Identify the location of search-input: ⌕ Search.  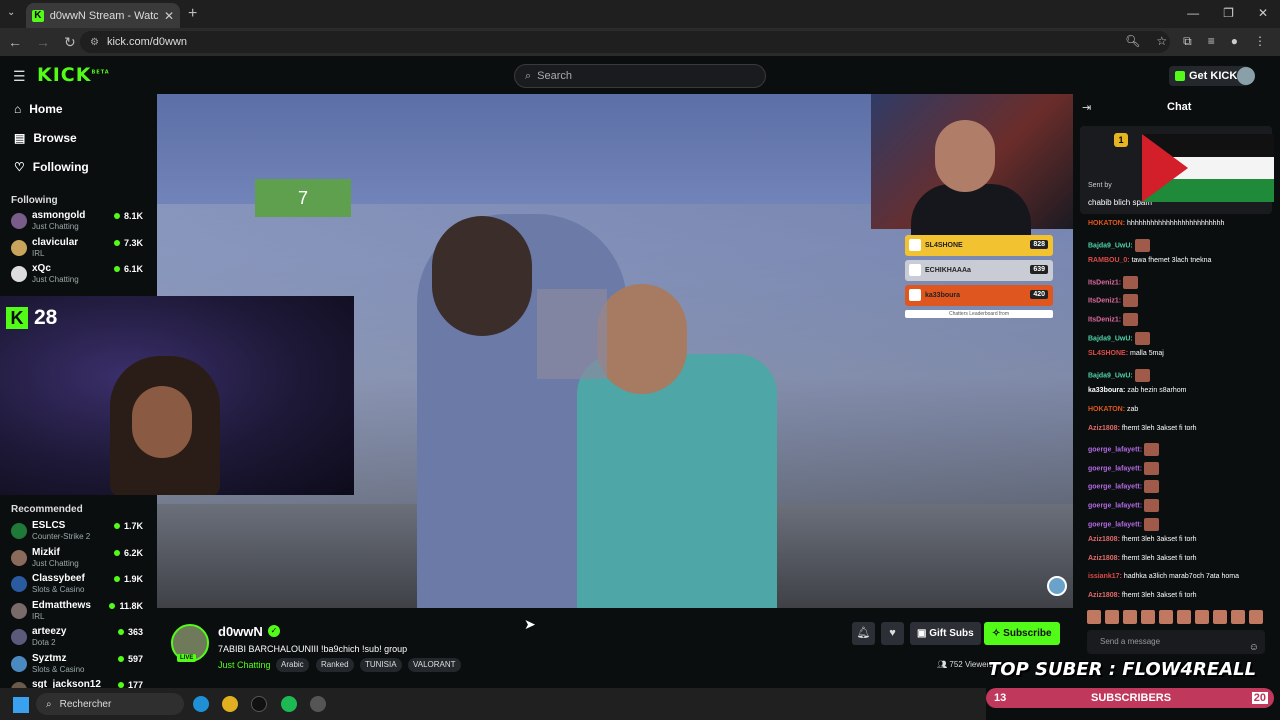
(640, 76).